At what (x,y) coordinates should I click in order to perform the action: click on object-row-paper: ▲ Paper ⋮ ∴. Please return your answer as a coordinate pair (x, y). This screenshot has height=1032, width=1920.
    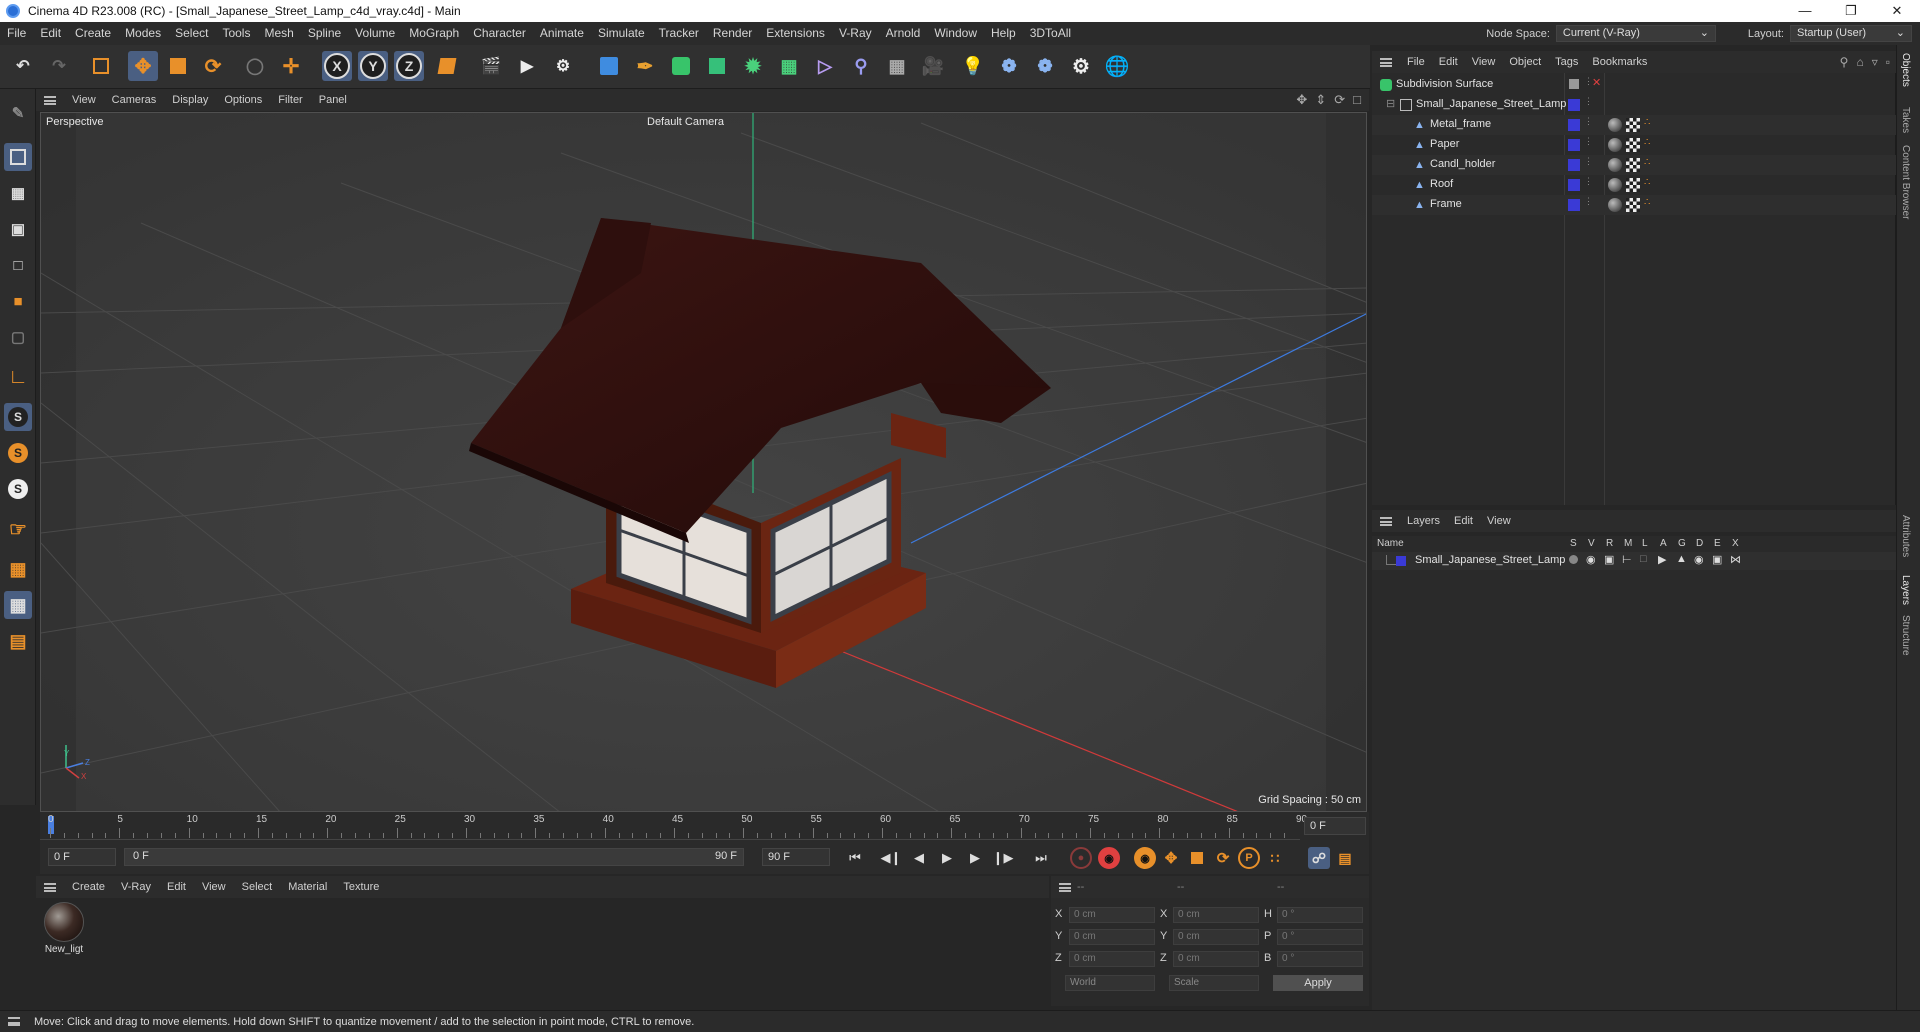
    Looking at the image, I should click on (1634, 145).